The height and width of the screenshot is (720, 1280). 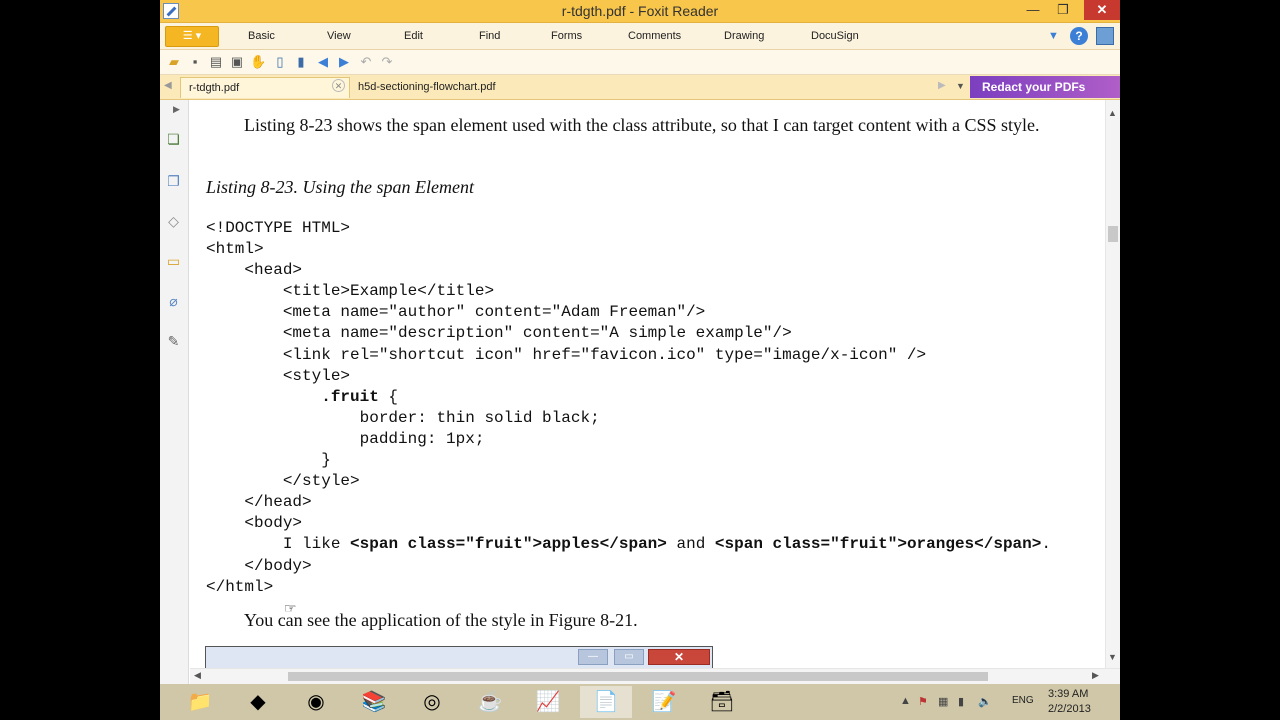 What do you see at coordinates (173, 139) in the screenshot?
I see `pages-icon: ❏` at bounding box center [173, 139].